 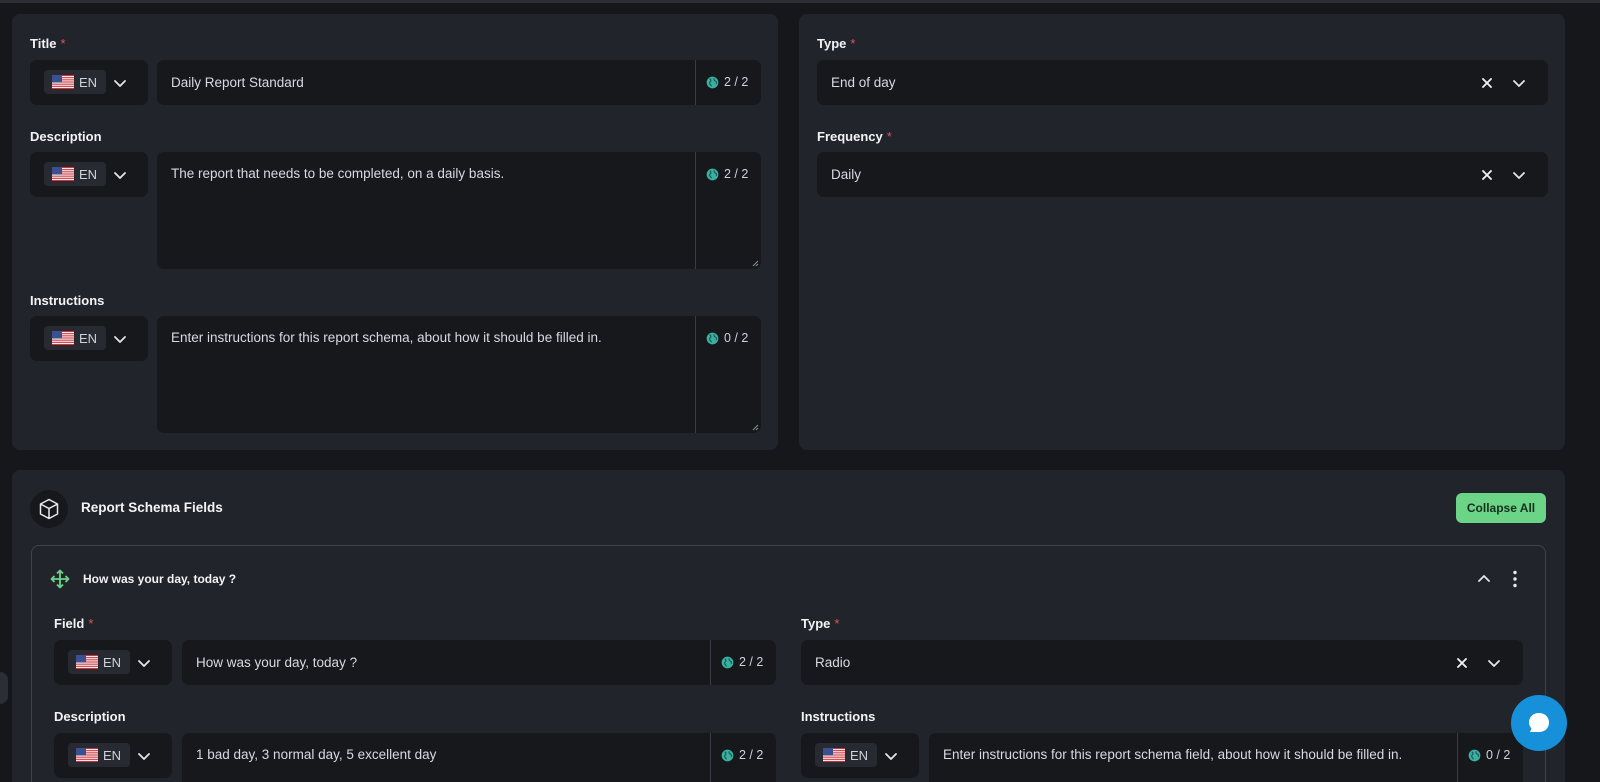 What do you see at coordinates (60, 579) in the screenshot?
I see `move-icon` at bounding box center [60, 579].